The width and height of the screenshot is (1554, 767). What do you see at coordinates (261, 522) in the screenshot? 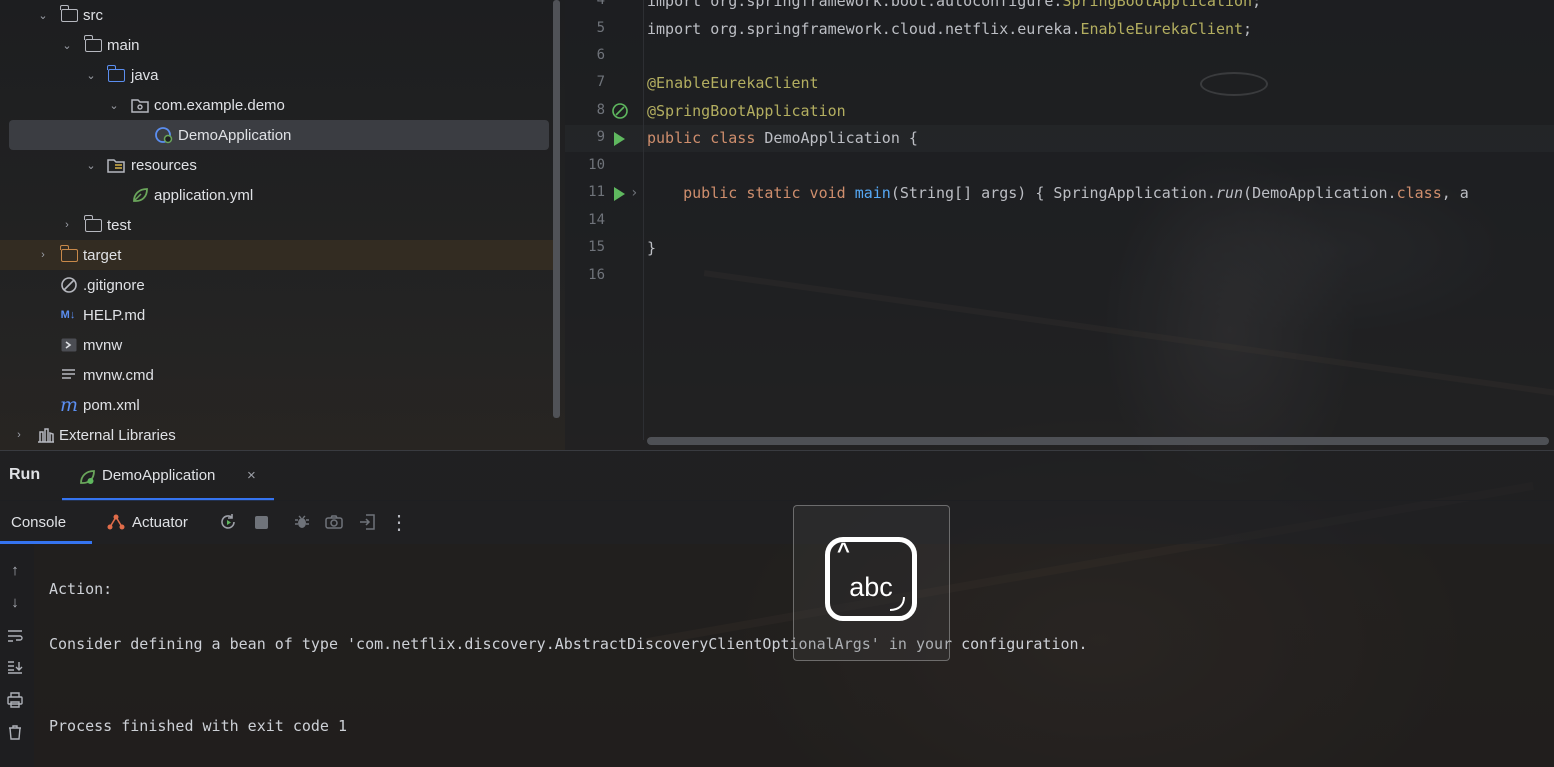
I see `stop-icon` at bounding box center [261, 522].